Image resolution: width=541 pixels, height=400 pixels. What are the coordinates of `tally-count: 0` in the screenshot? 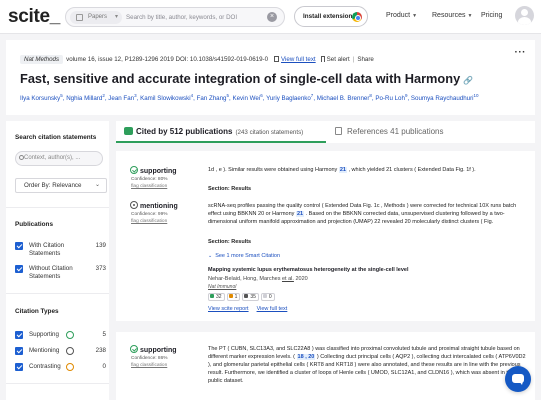 It's located at (270, 297).